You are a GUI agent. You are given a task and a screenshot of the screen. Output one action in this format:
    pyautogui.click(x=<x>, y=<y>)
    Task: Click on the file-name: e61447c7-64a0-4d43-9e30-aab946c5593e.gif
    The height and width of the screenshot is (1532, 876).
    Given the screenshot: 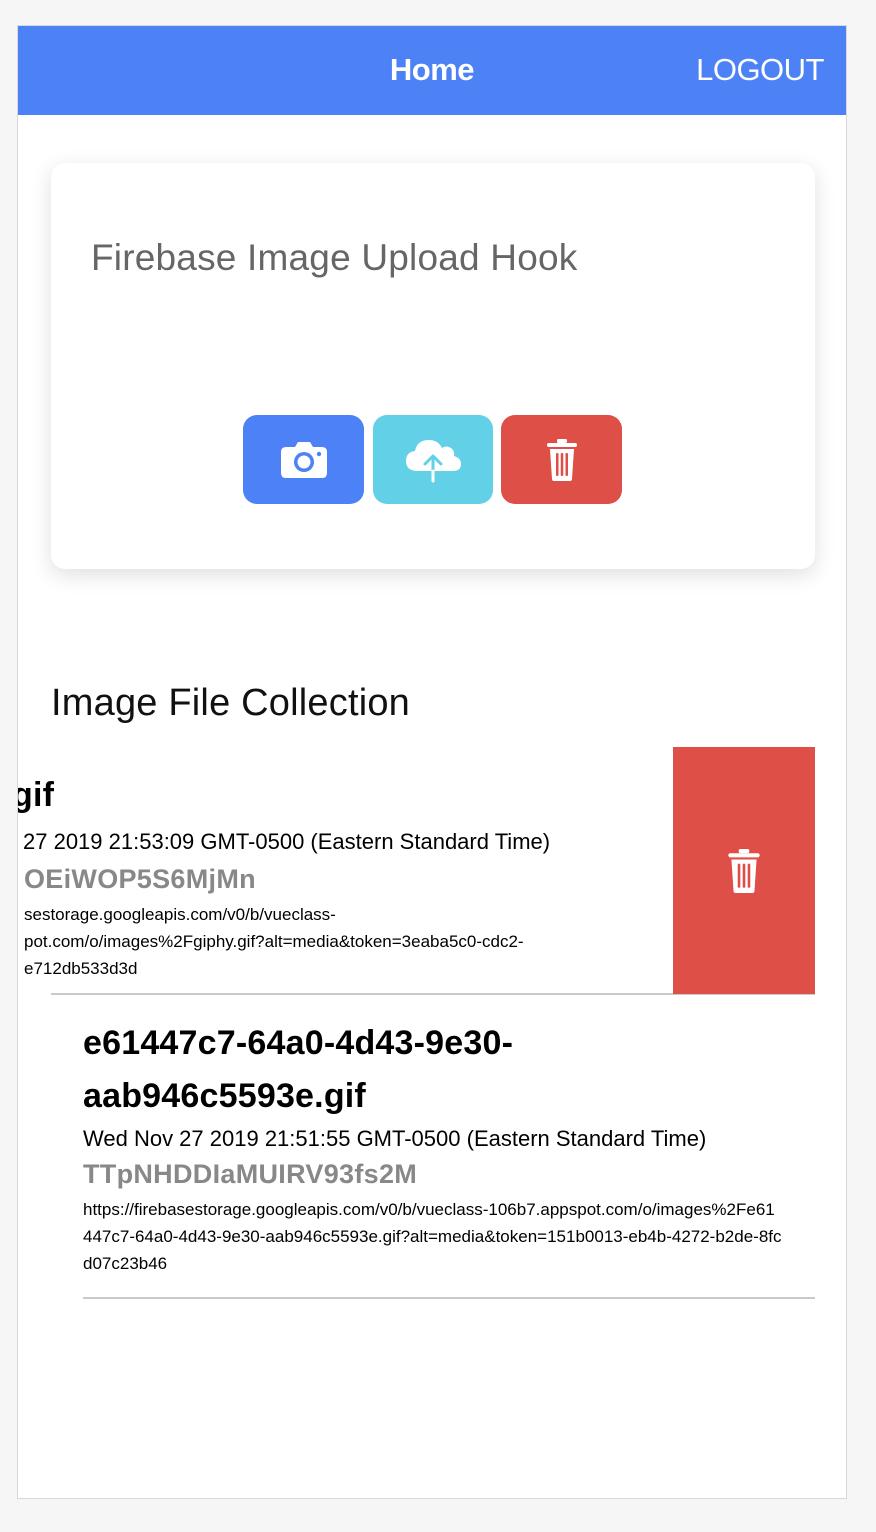 What is the action you would take?
    pyautogui.click(x=298, y=1069)
    